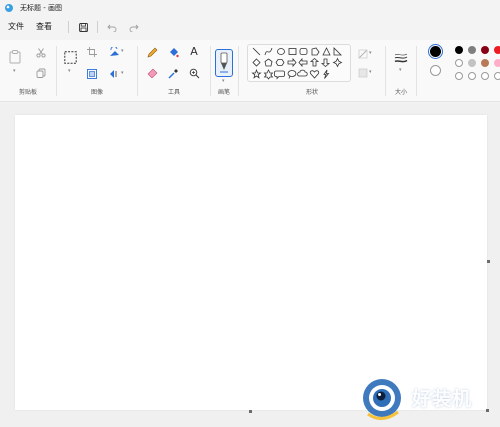 This screenshot has height=427, width=500. Describe the element at coordinates (325, 63) in the screenshot. I see `down-arrow-shape-icon` at that location.